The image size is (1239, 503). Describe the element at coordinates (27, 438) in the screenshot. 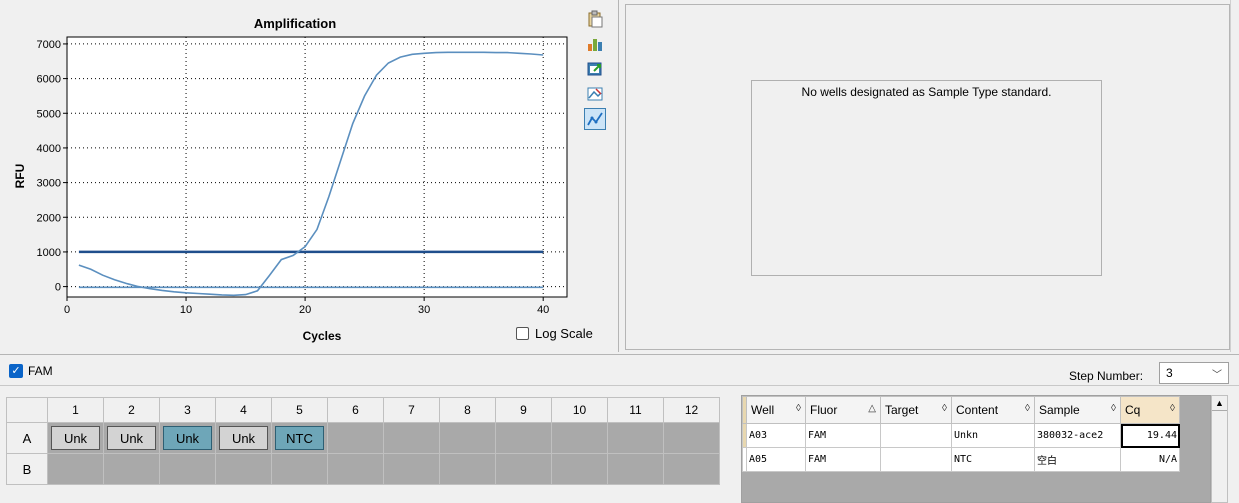

I see `plate-row-header: A` at that location.